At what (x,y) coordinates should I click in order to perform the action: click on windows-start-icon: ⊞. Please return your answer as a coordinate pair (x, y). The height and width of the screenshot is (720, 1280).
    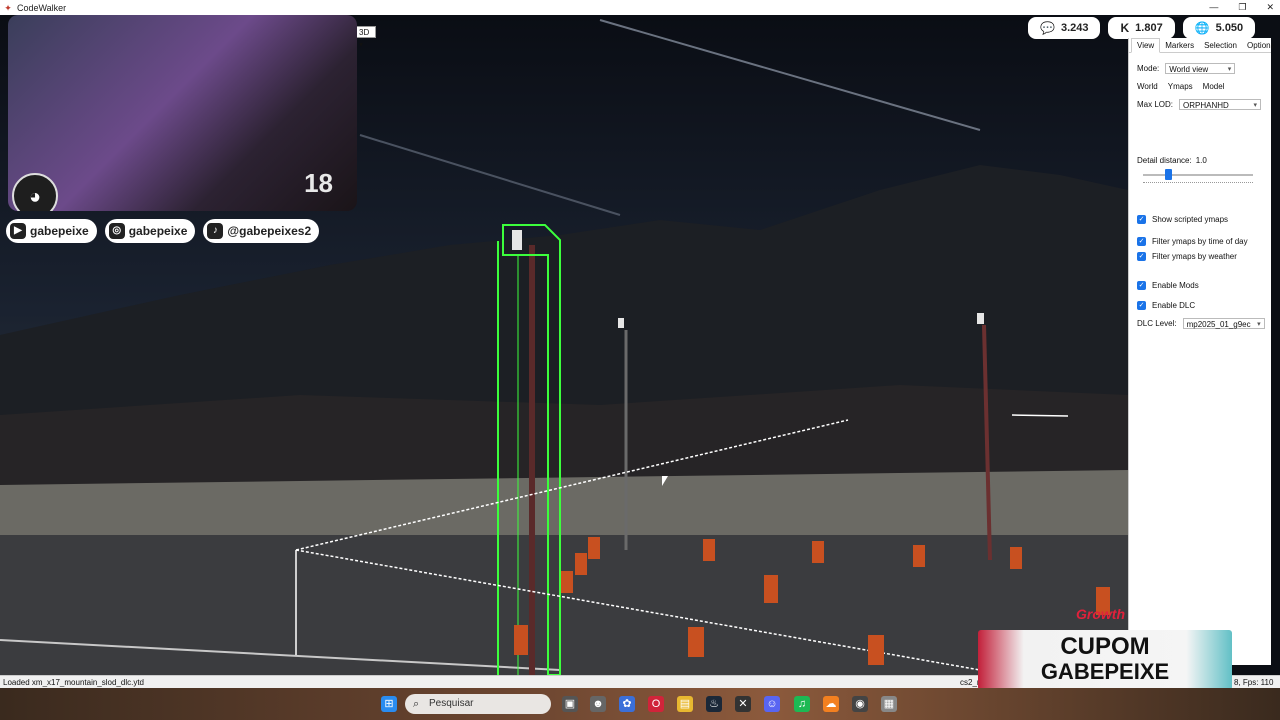
    Looking at the image, I should click on (389, 704).